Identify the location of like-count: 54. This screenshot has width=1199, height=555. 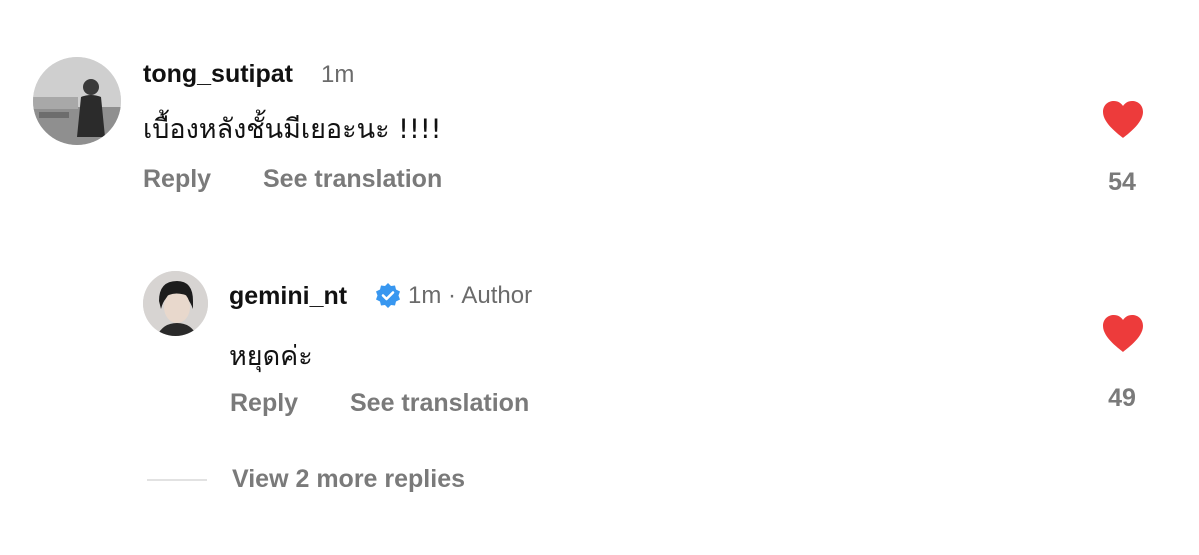
(1122, 182).